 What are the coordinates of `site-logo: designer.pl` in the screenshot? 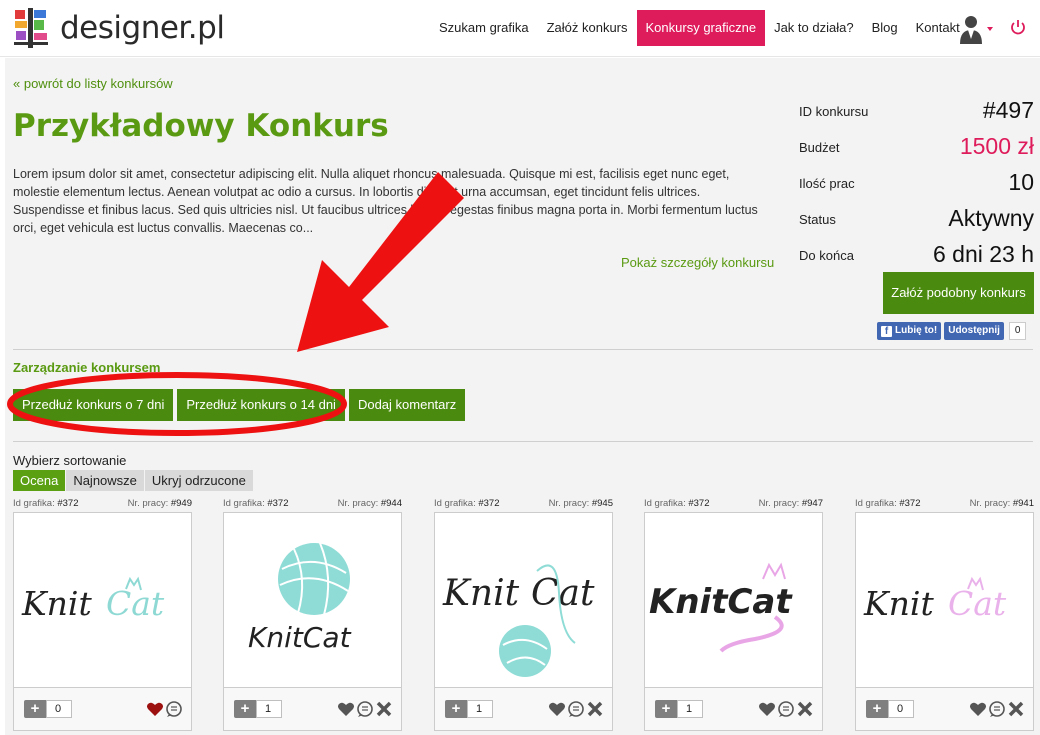 It's located at (118, 28).